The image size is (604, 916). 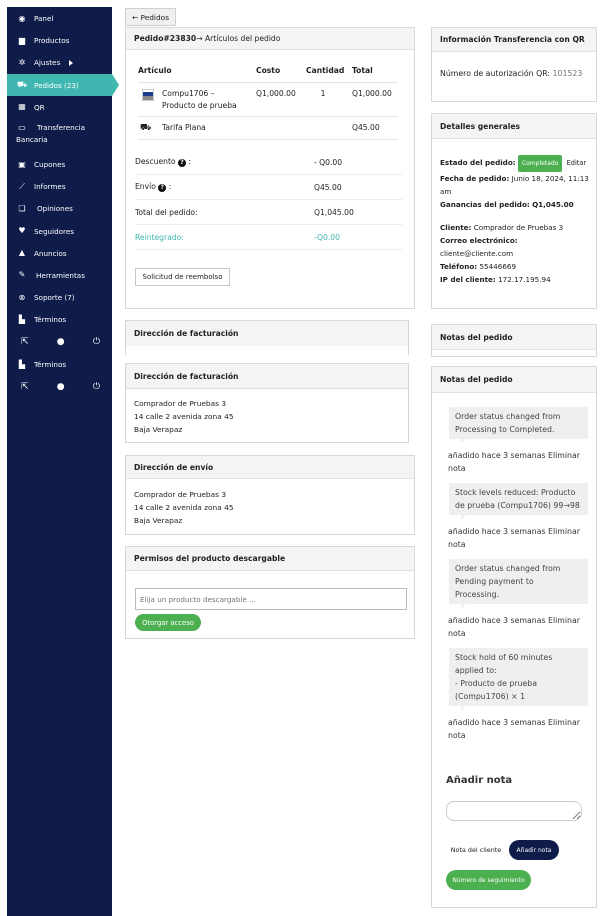 What do you see at coordinates (268, 162) in the screenshot?
I see `discount-row: Descuento ? : - Q0.00` at bounding box center [268, 162].